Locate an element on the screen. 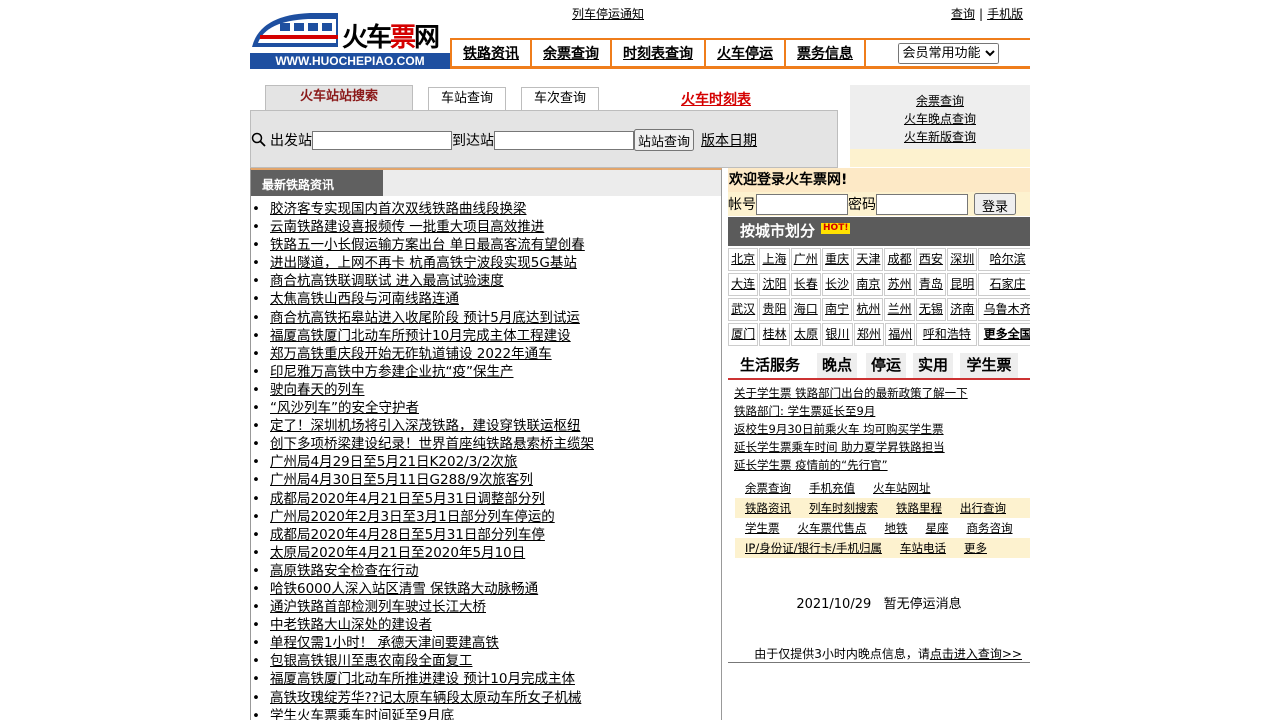  city-link: 南京 is located at coordinates (868, 284).